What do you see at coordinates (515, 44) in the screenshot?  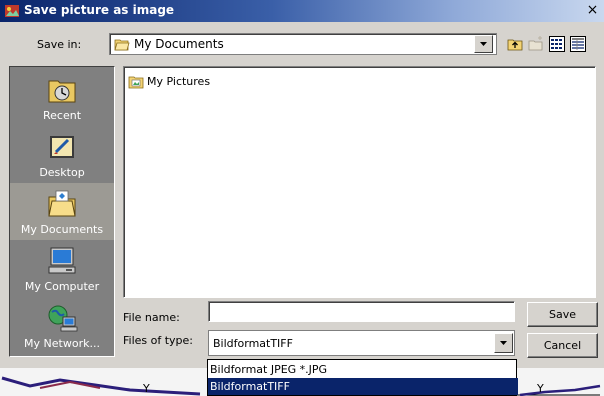 I see `up-folder-icon` at bounding box center [515, 44].